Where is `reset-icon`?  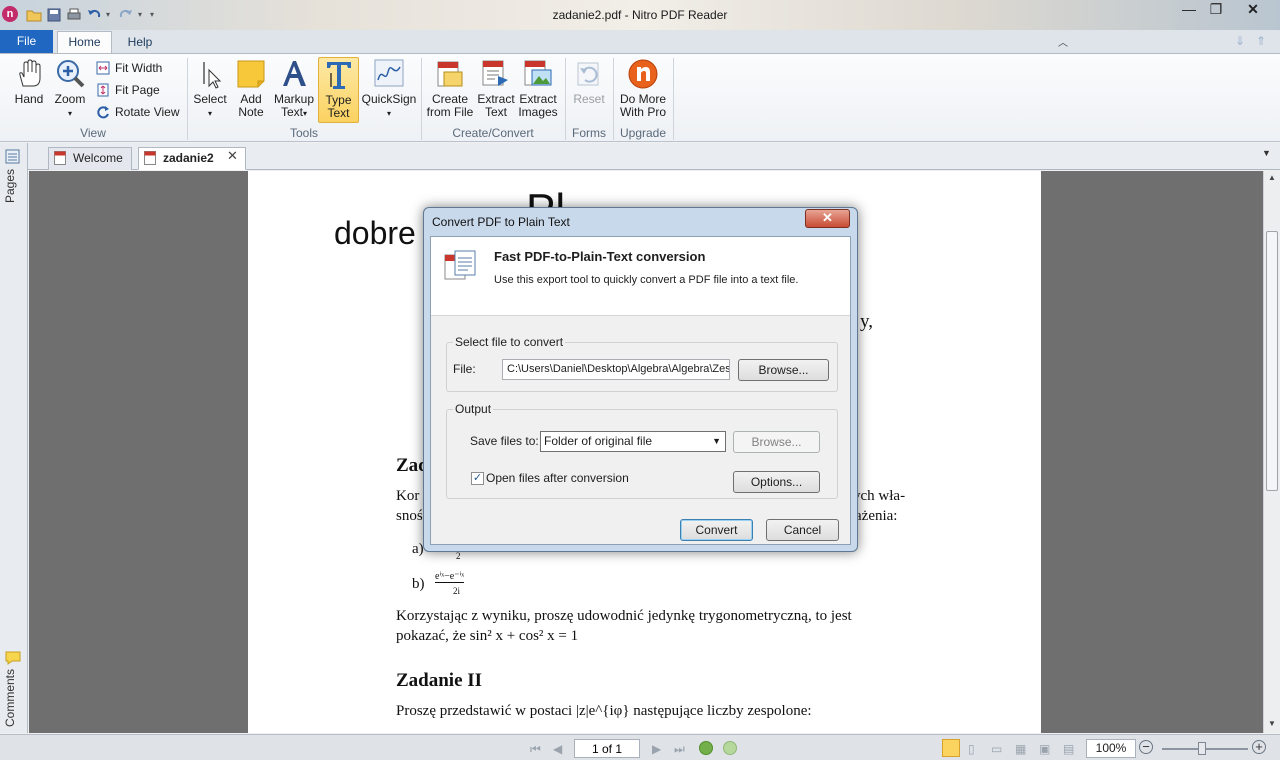
reset-icon is located at coordinates (589, 74).